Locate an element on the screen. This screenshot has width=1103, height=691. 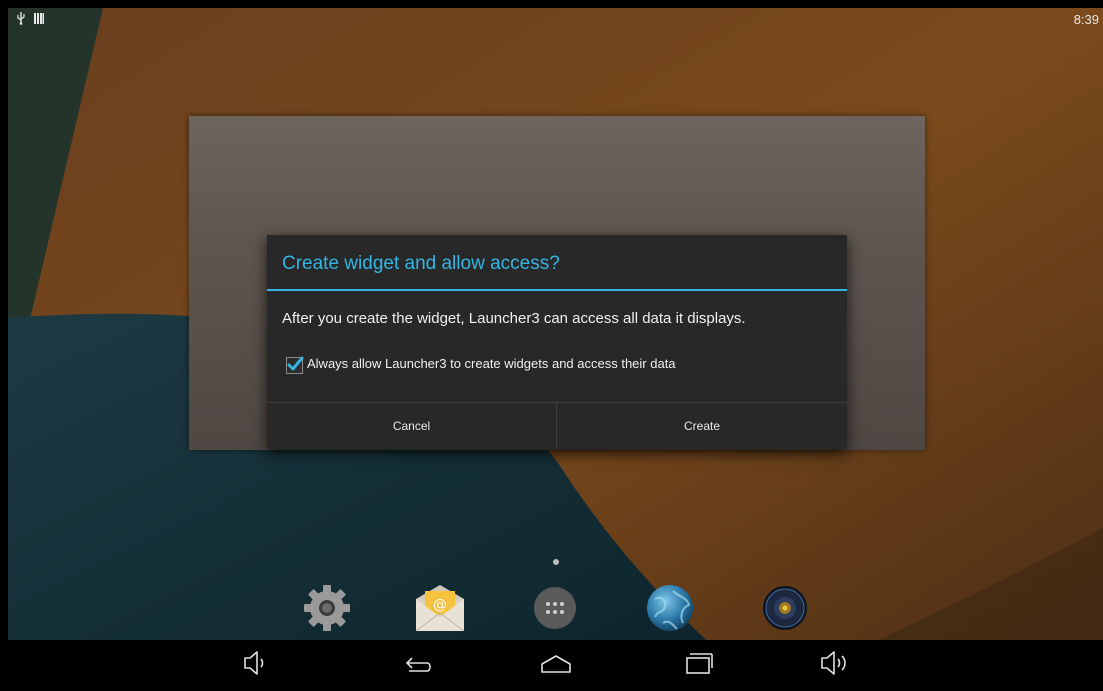
volume-down-icon is located at coordinates (257, 663).